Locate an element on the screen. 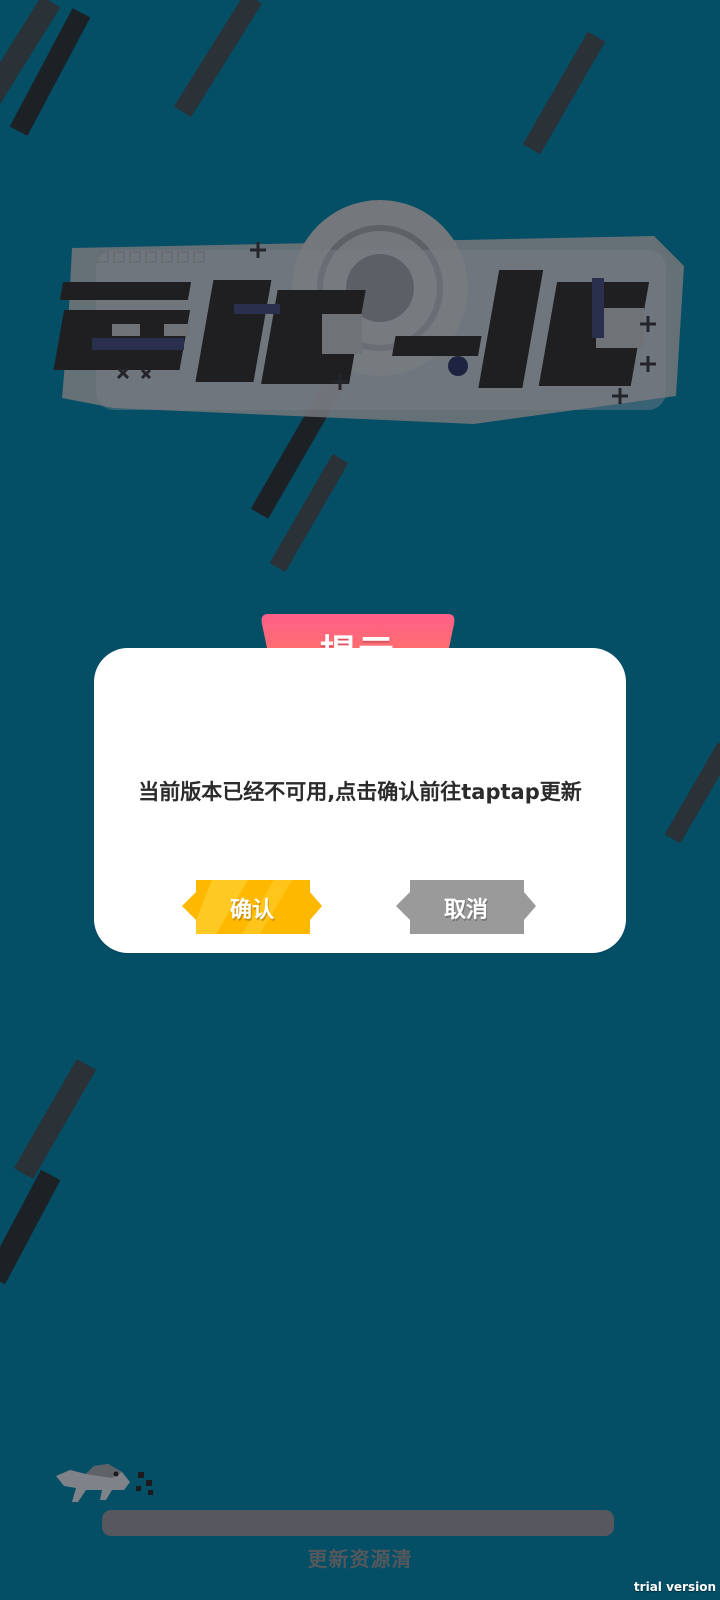  dialog-message: 当前版本已经不可用,点击确认前往taptap更新 is located at coordinates (360, 792).